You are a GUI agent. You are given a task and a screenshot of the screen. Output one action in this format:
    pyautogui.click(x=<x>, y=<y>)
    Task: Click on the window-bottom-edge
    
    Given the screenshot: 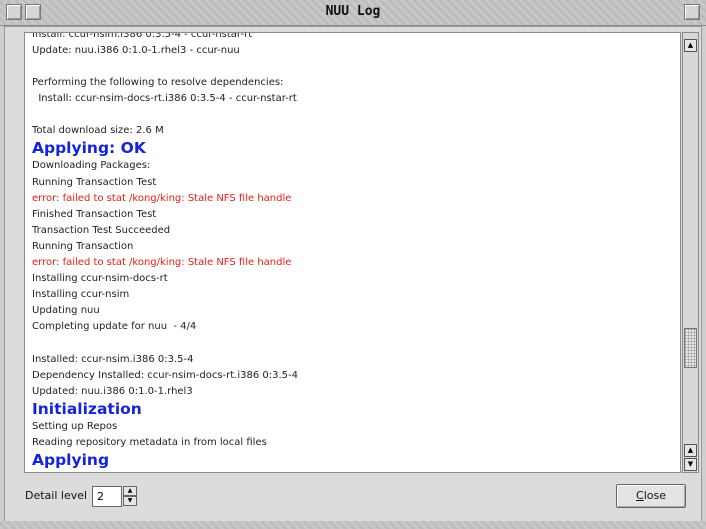 What is the action you would take?
    pyautogui.click(x=353, y=525)
    